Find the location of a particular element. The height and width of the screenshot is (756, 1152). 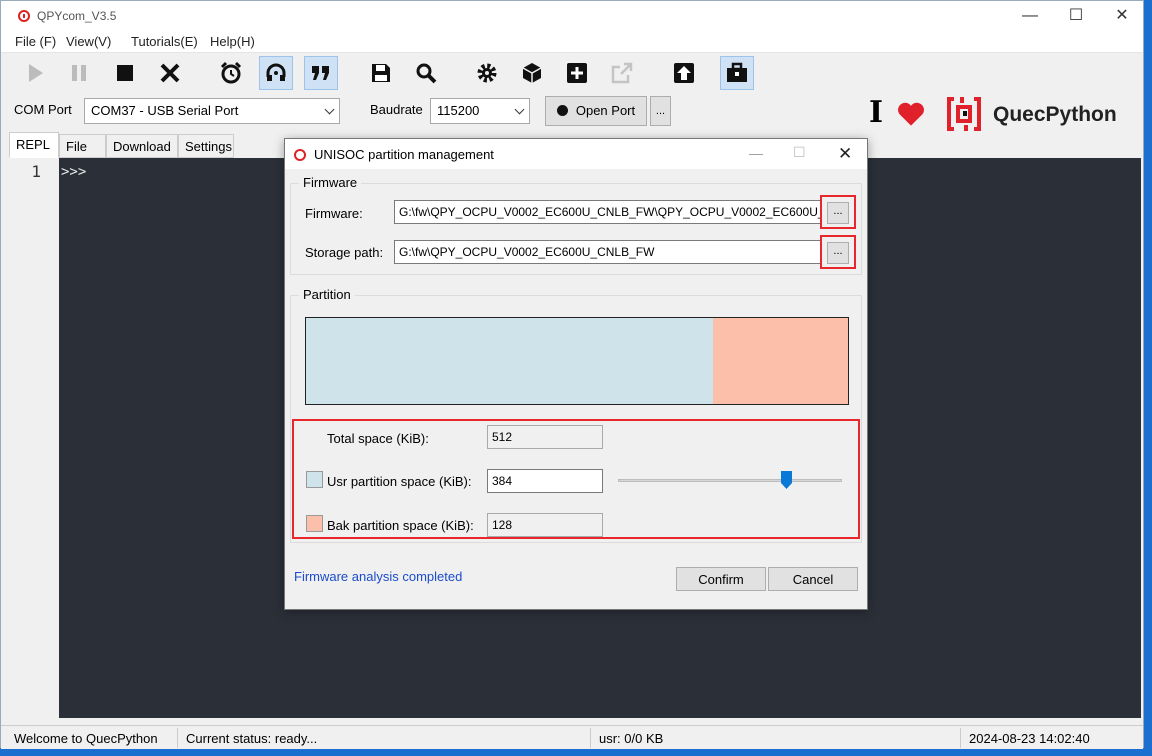

slider-thumb is located at coordinates (786, 480).